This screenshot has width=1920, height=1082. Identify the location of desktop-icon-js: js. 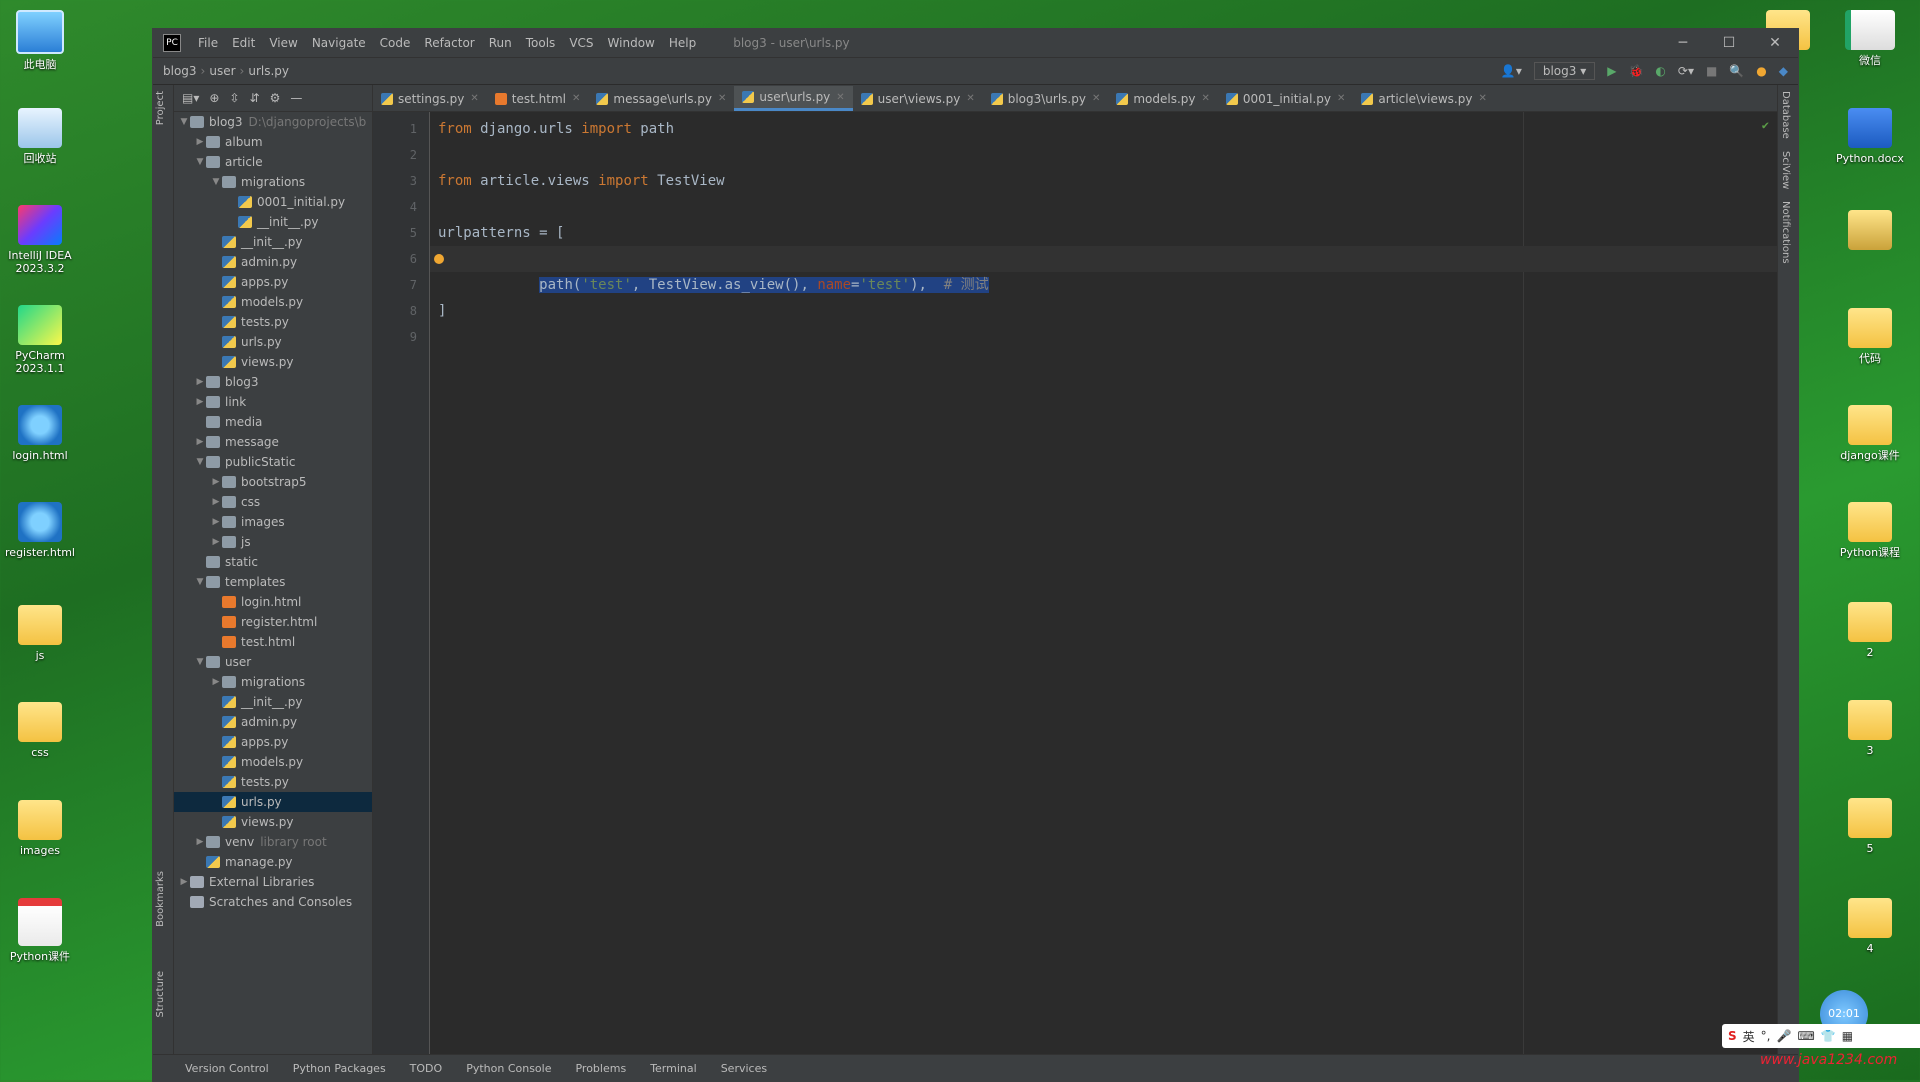
(40, 633).